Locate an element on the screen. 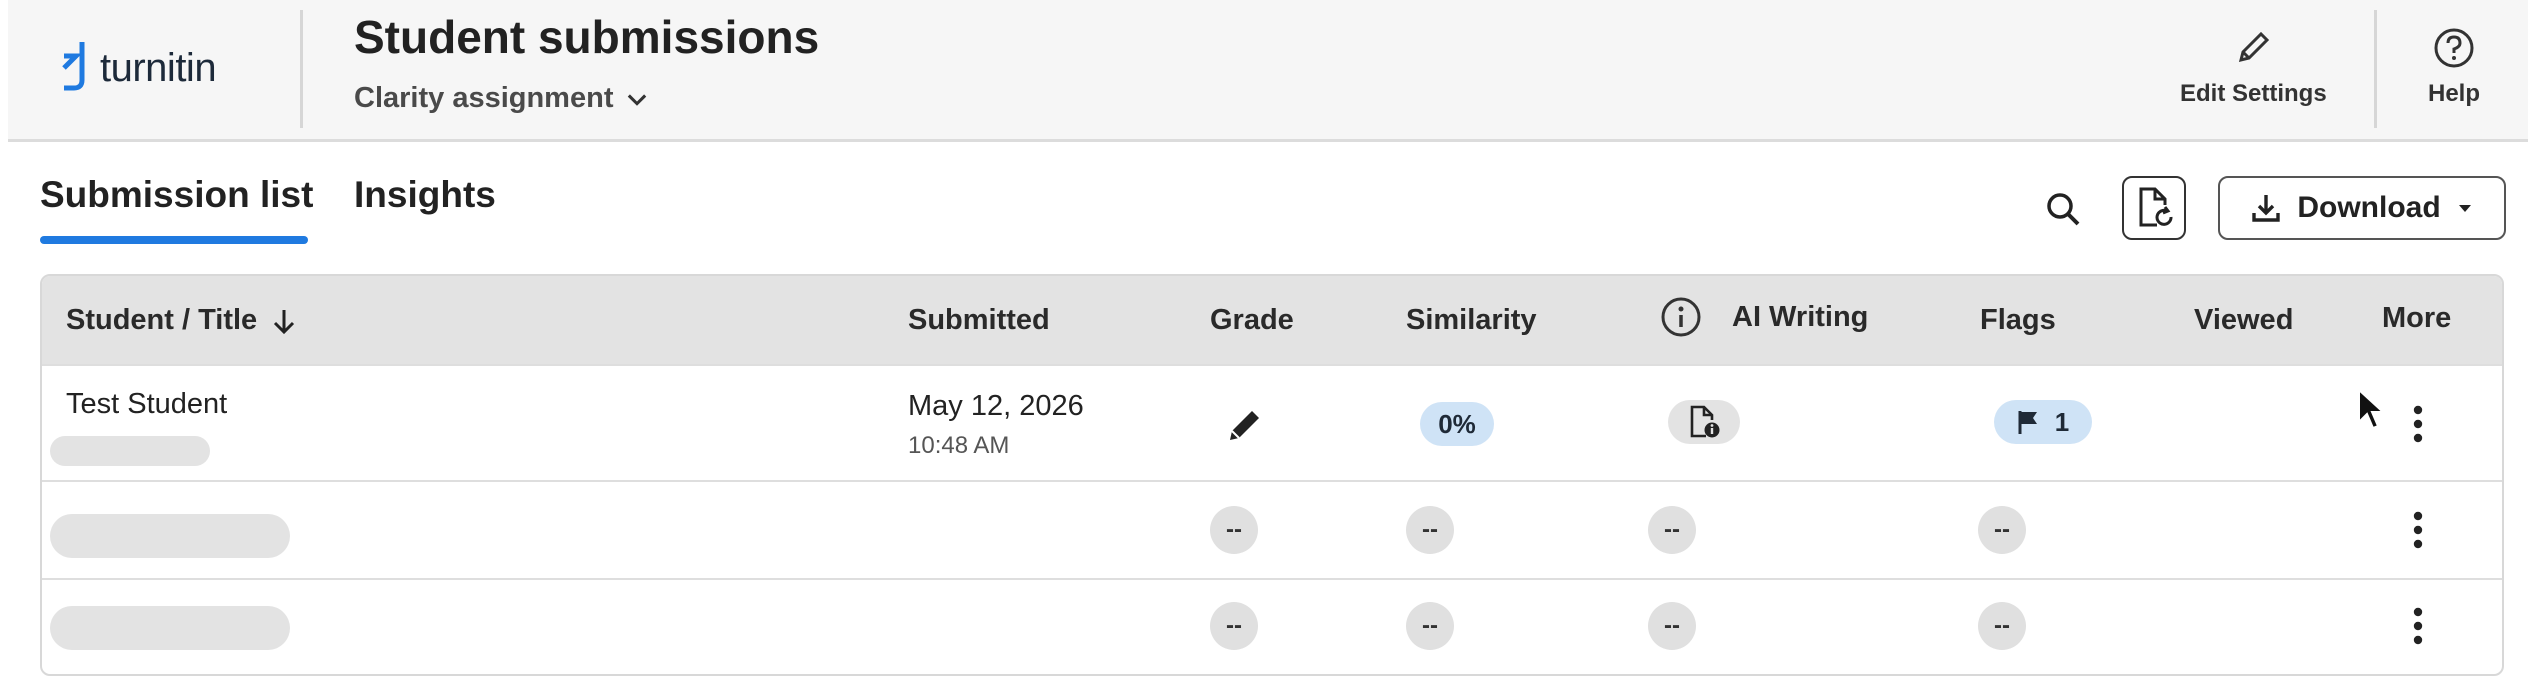  turnitin-logo: turnitin is located at coordinates (136, 68).